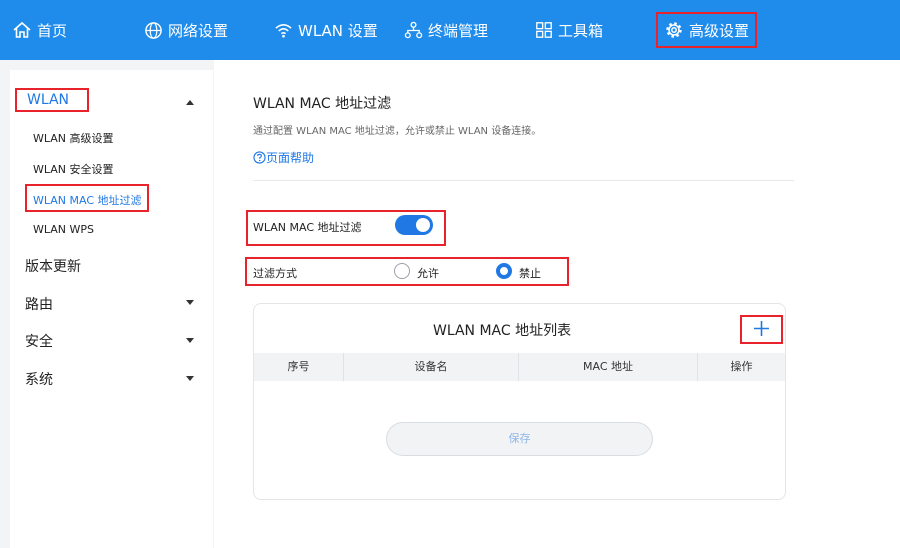 The image size is (900, 548). What do you see at coordinates (283, 30) in the screenshot?
I see `wifi-icon` at bounding box center [283, 30].